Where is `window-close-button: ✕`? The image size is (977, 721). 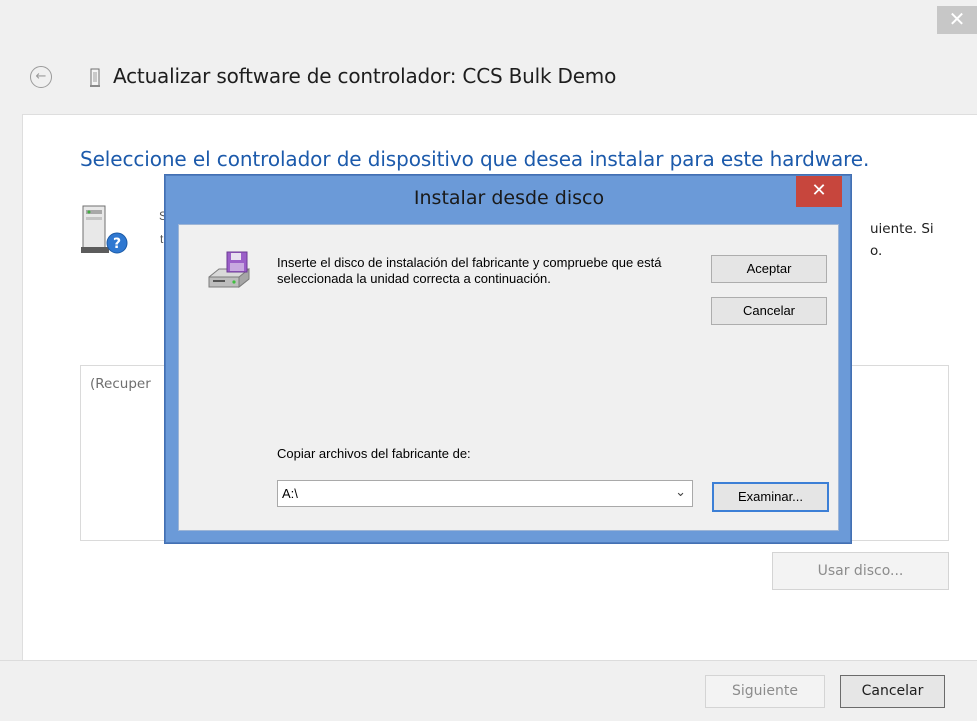 window-close-button: ✕ is located at coordinates (957, 20).